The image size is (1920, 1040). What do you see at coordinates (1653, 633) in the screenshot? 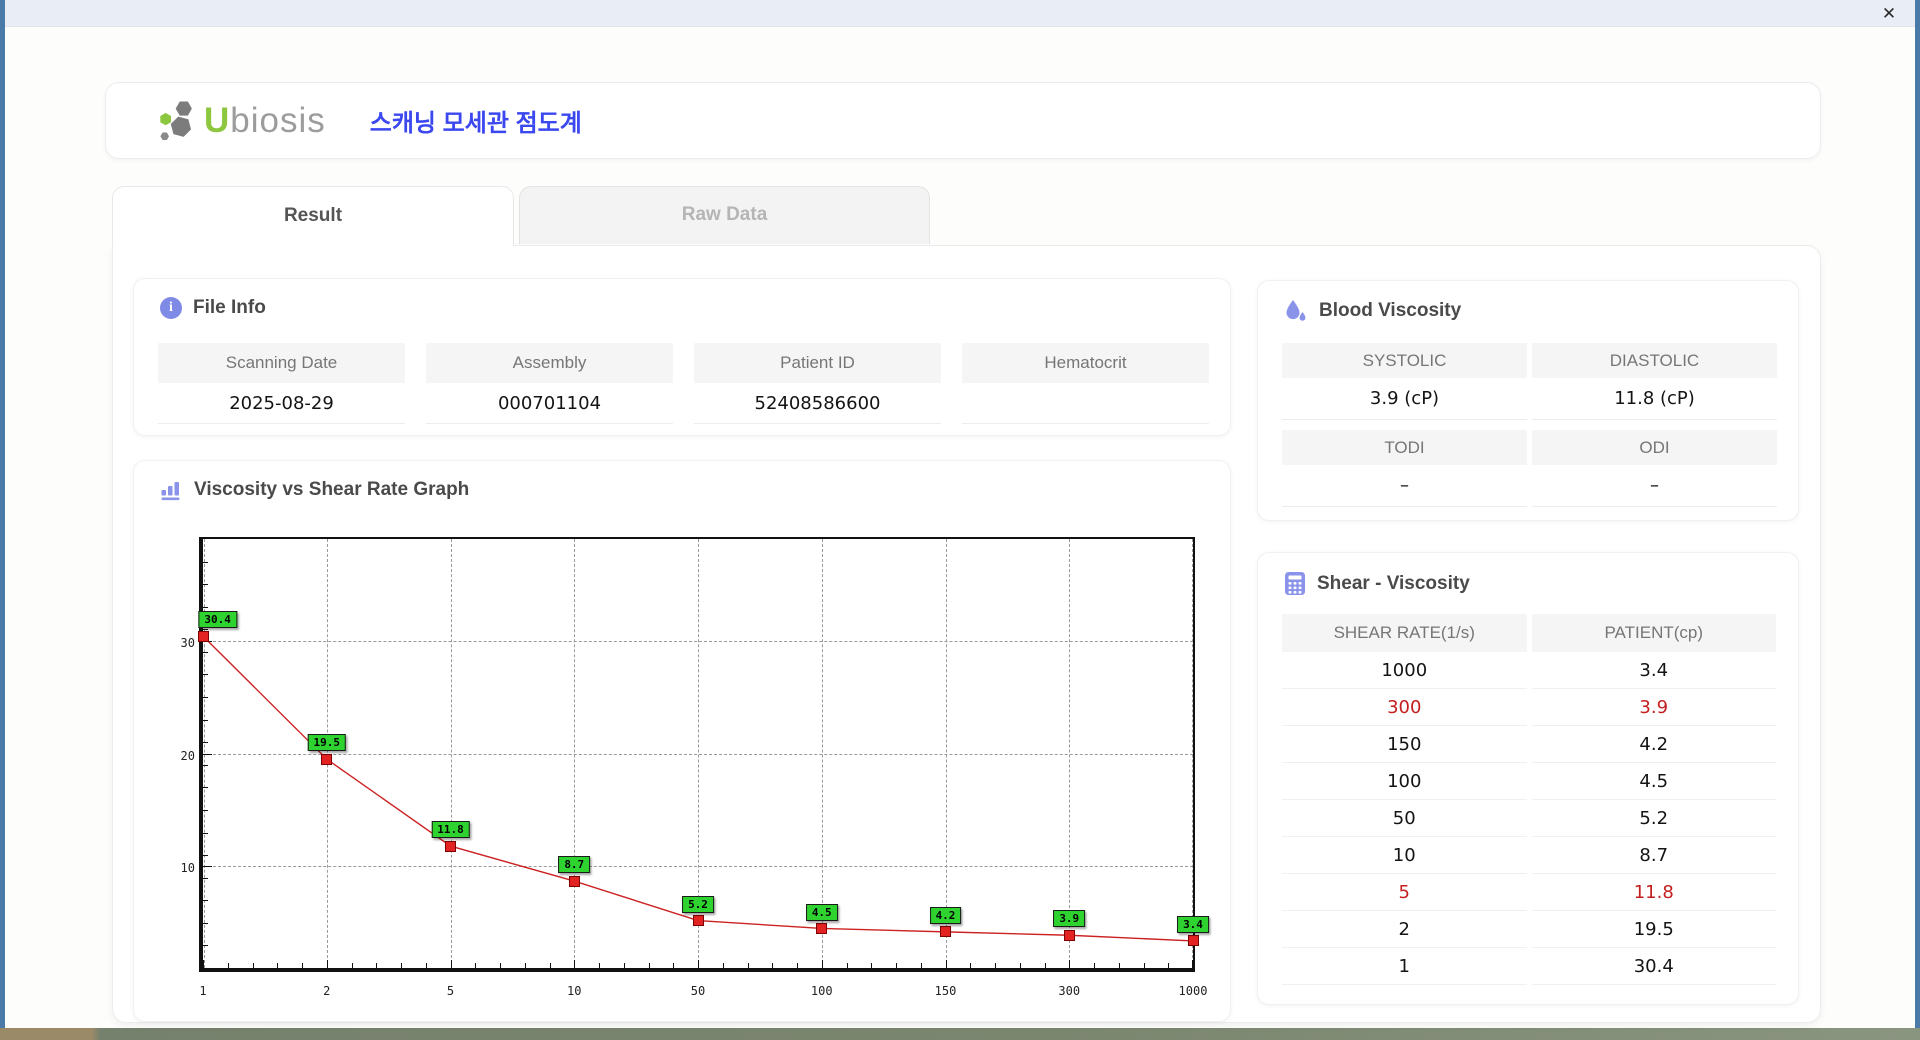
I see `patient-column-header: PATIENT(cp)` at bounding box center [1653, 633].